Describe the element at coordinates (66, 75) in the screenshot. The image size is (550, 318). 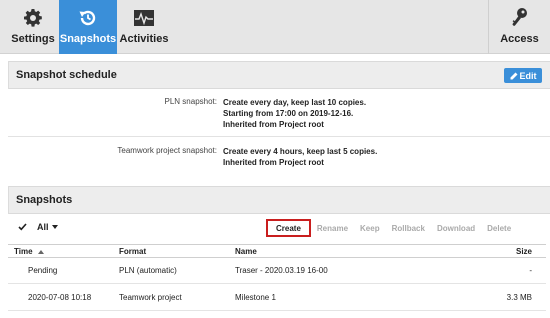
I see `schedule-title: Snapshot schedule` at that location.